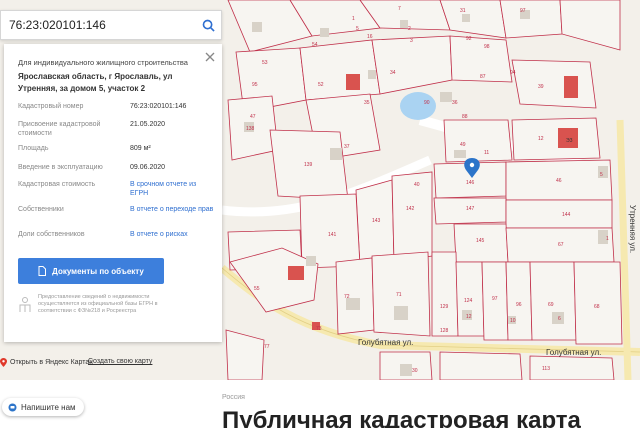 This screenshot has width=640, height=428. I want to click on chat-button-label: Напишите нам, so click(48, 407).